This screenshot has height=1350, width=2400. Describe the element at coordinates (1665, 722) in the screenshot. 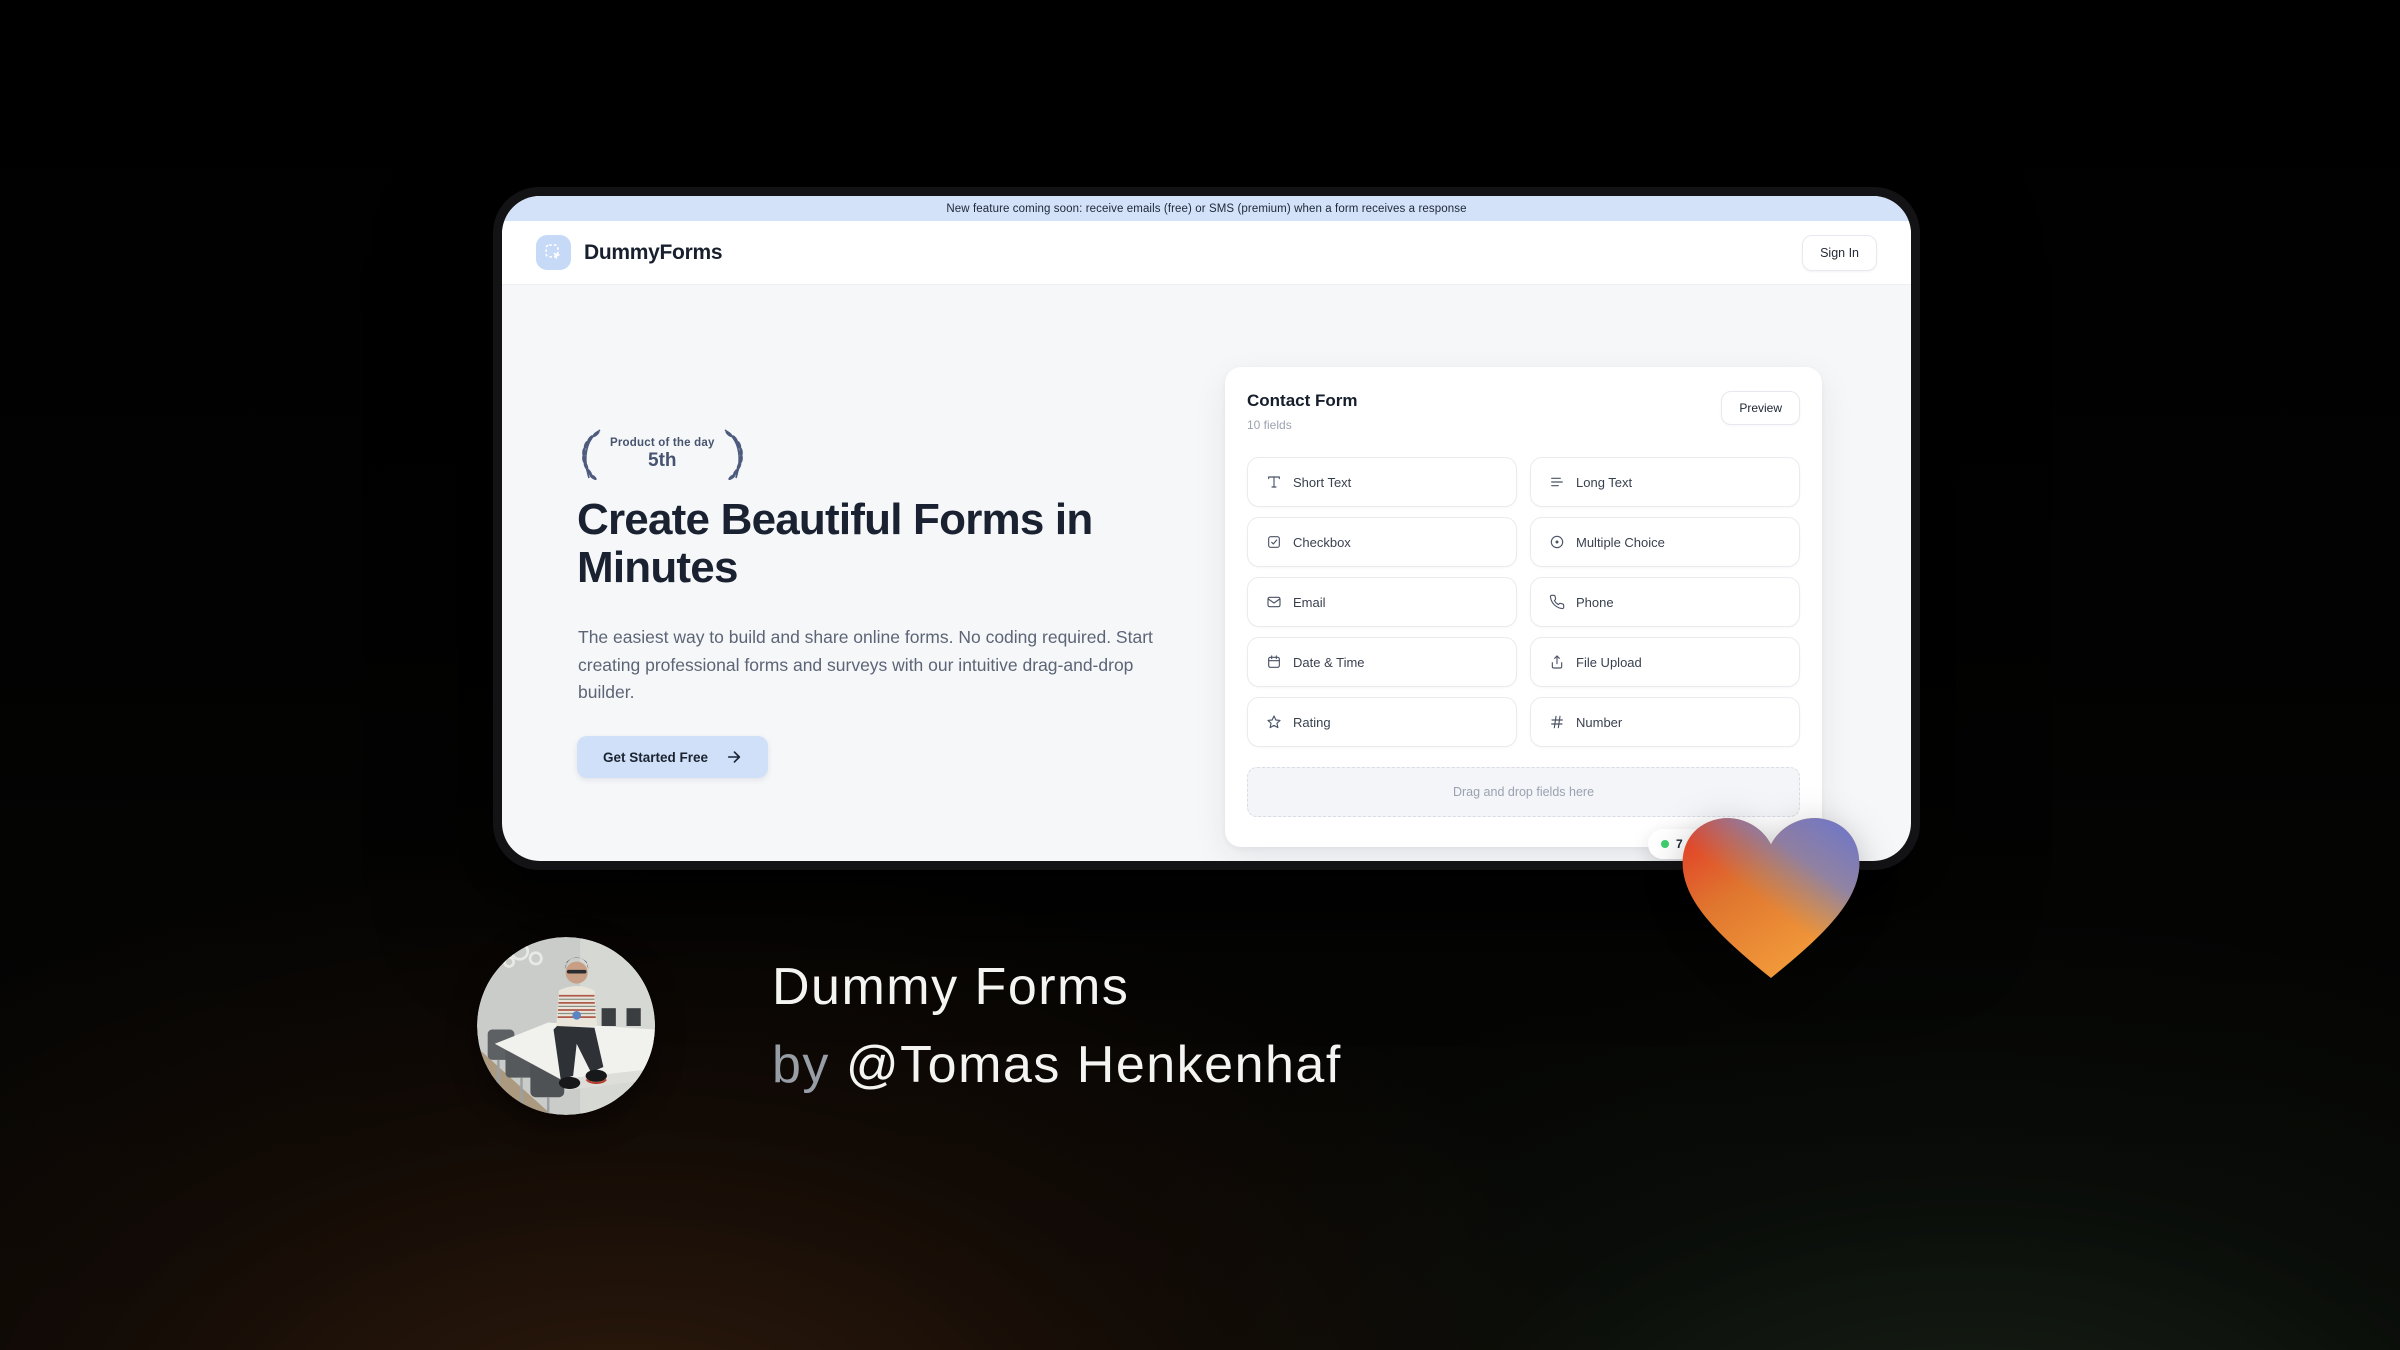

I see `field-type-number: Number` at that location.